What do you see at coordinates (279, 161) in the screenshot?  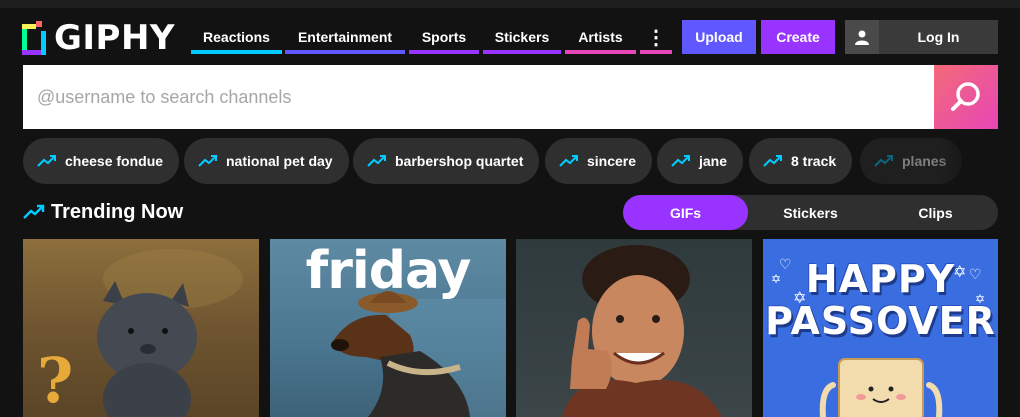 I see `pill-label: national pet day` at bounding box center [279, 161].